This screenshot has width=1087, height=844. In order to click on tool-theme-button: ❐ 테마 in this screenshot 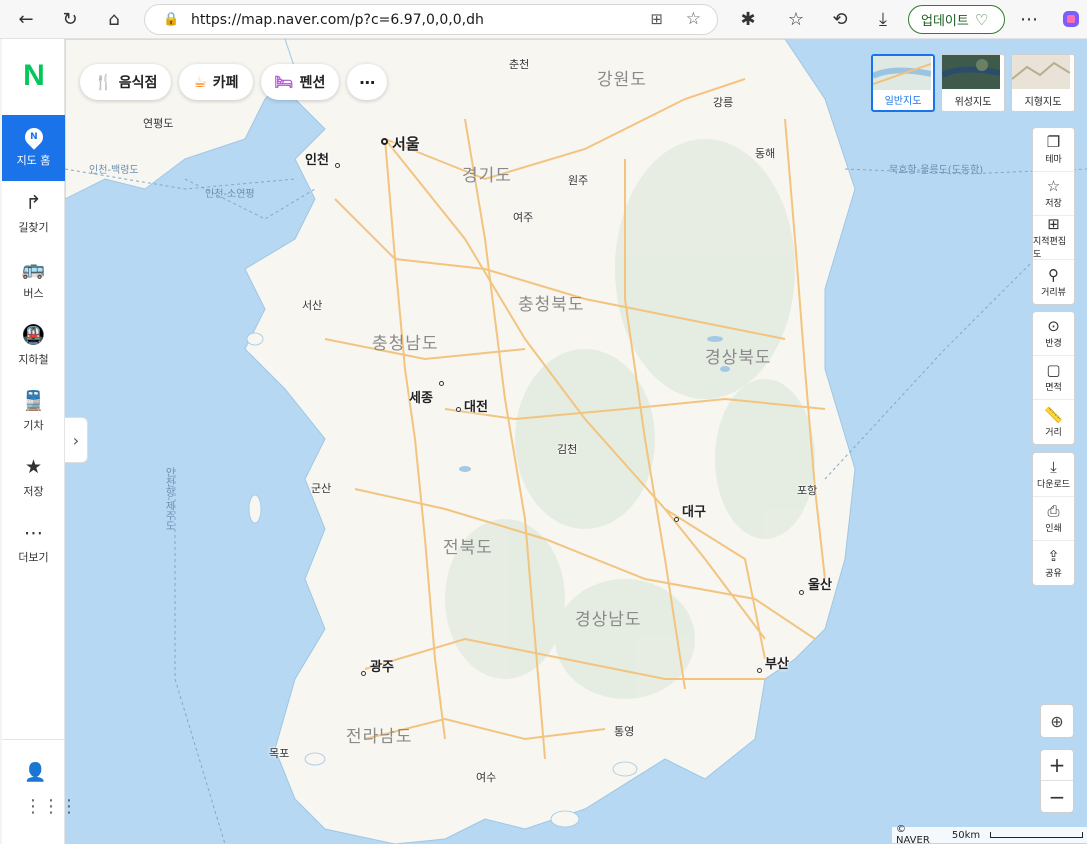, I will do `click(1053, 150)`.